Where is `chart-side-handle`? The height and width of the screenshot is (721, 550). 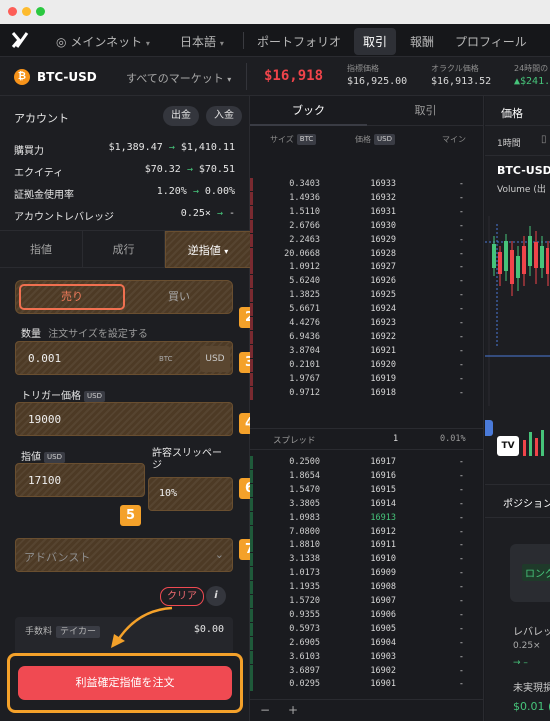 chart-side-handle is located at coordinates (489, 428).